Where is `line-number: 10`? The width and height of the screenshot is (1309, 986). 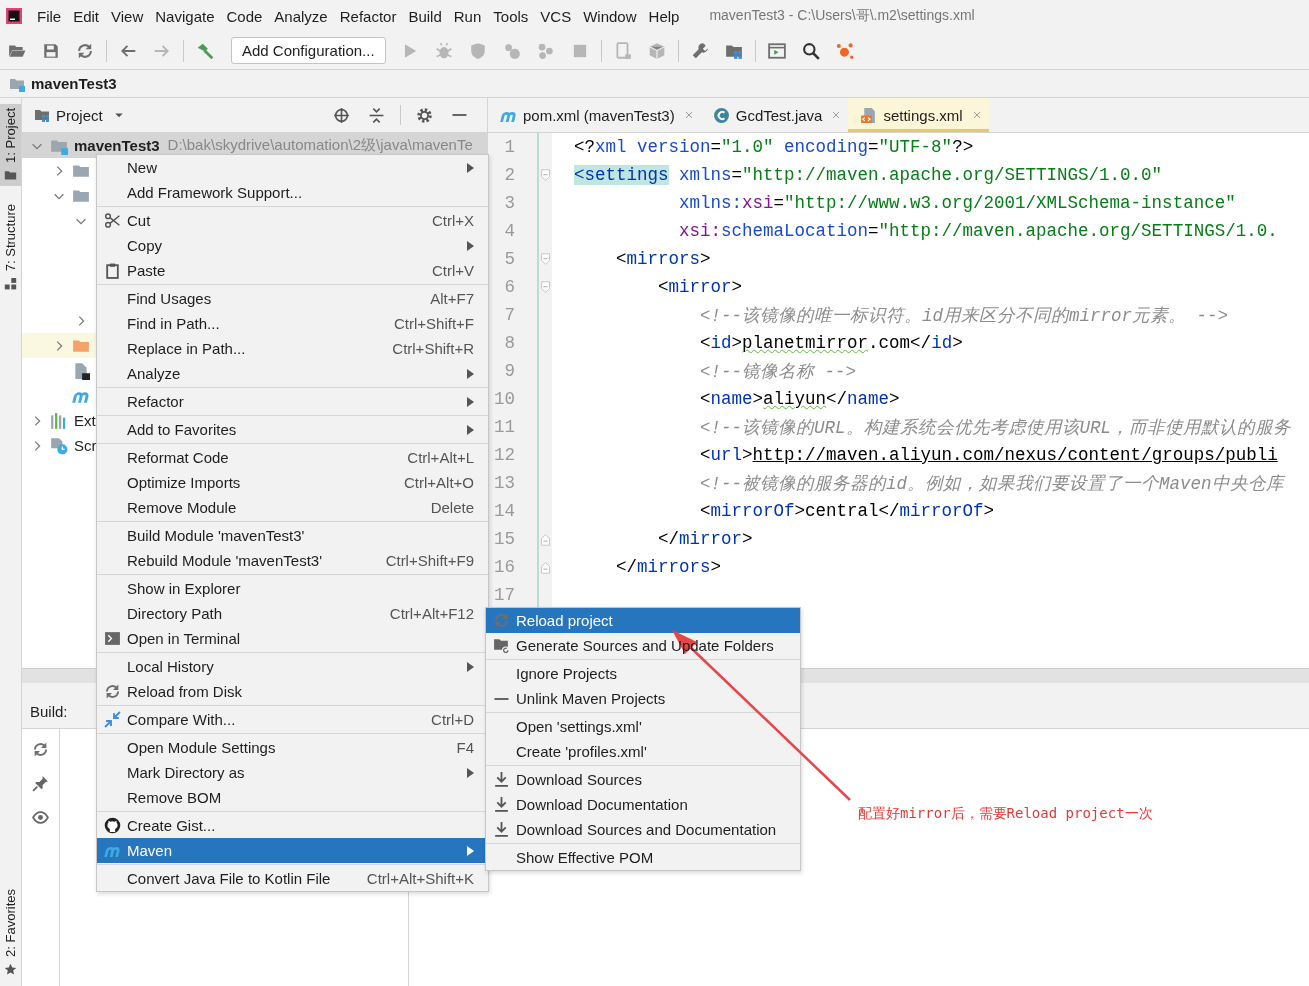
line-number: 10 is located at coordinates (504, 399).